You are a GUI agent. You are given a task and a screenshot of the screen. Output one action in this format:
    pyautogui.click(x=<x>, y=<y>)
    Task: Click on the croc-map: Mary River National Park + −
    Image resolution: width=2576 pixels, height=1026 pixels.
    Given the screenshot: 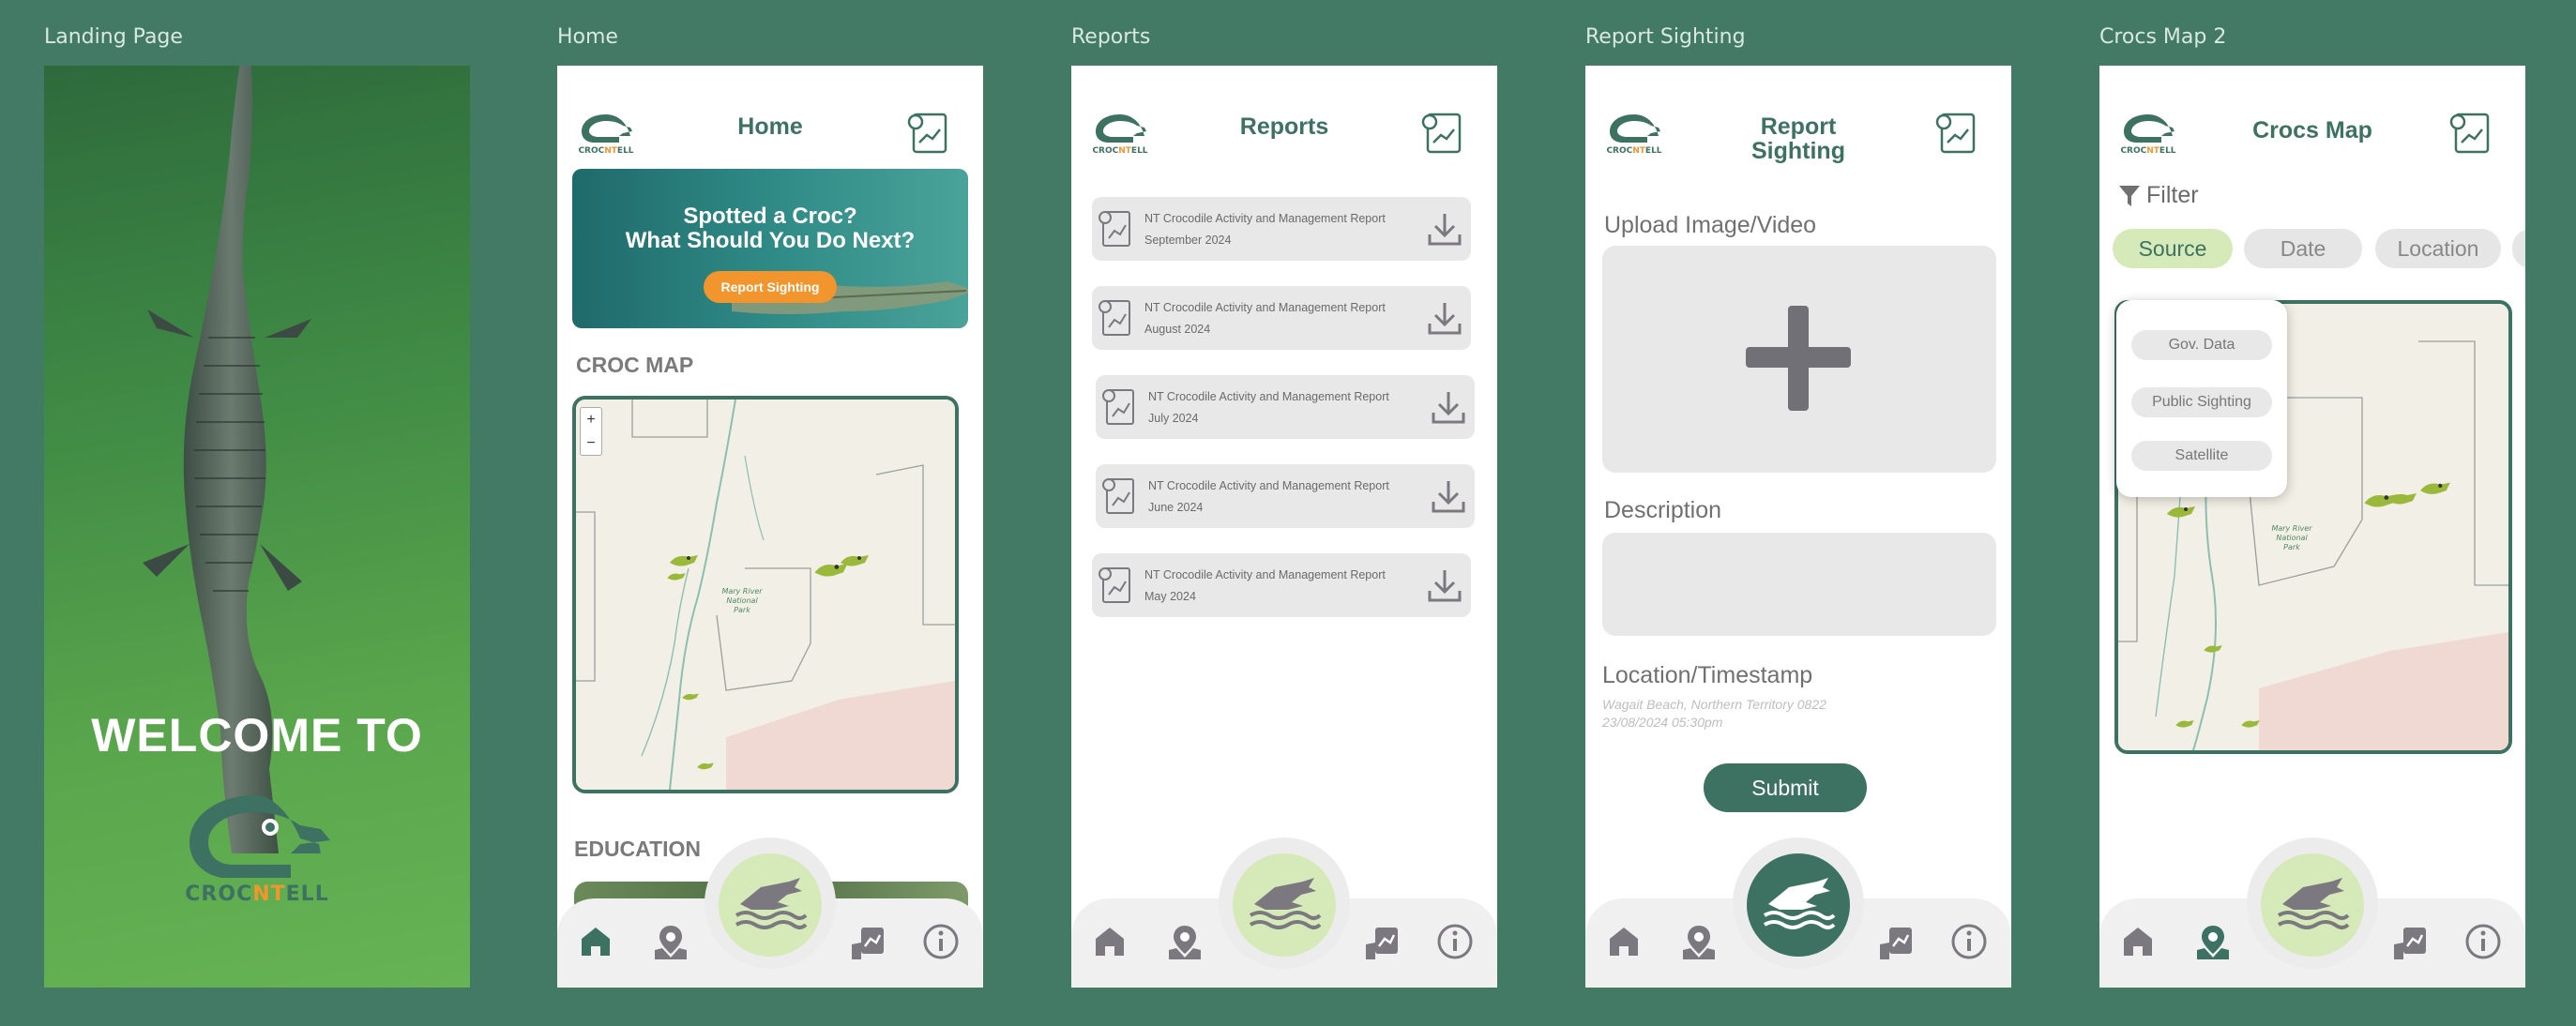 What is the action you would take?
    pyautogui.click(x=765, y=594)
    